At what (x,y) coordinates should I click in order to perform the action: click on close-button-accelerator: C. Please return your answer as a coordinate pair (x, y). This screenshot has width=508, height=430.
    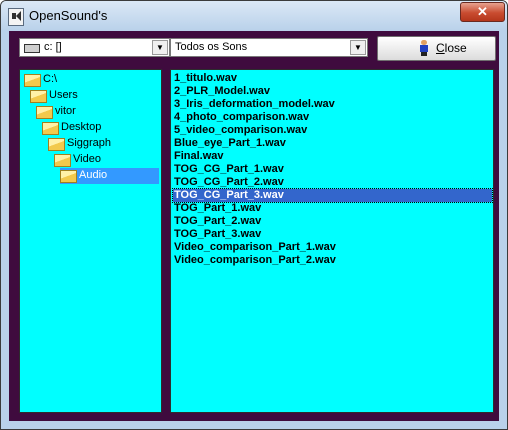
    Looking at the image, I should click on (440, 48).